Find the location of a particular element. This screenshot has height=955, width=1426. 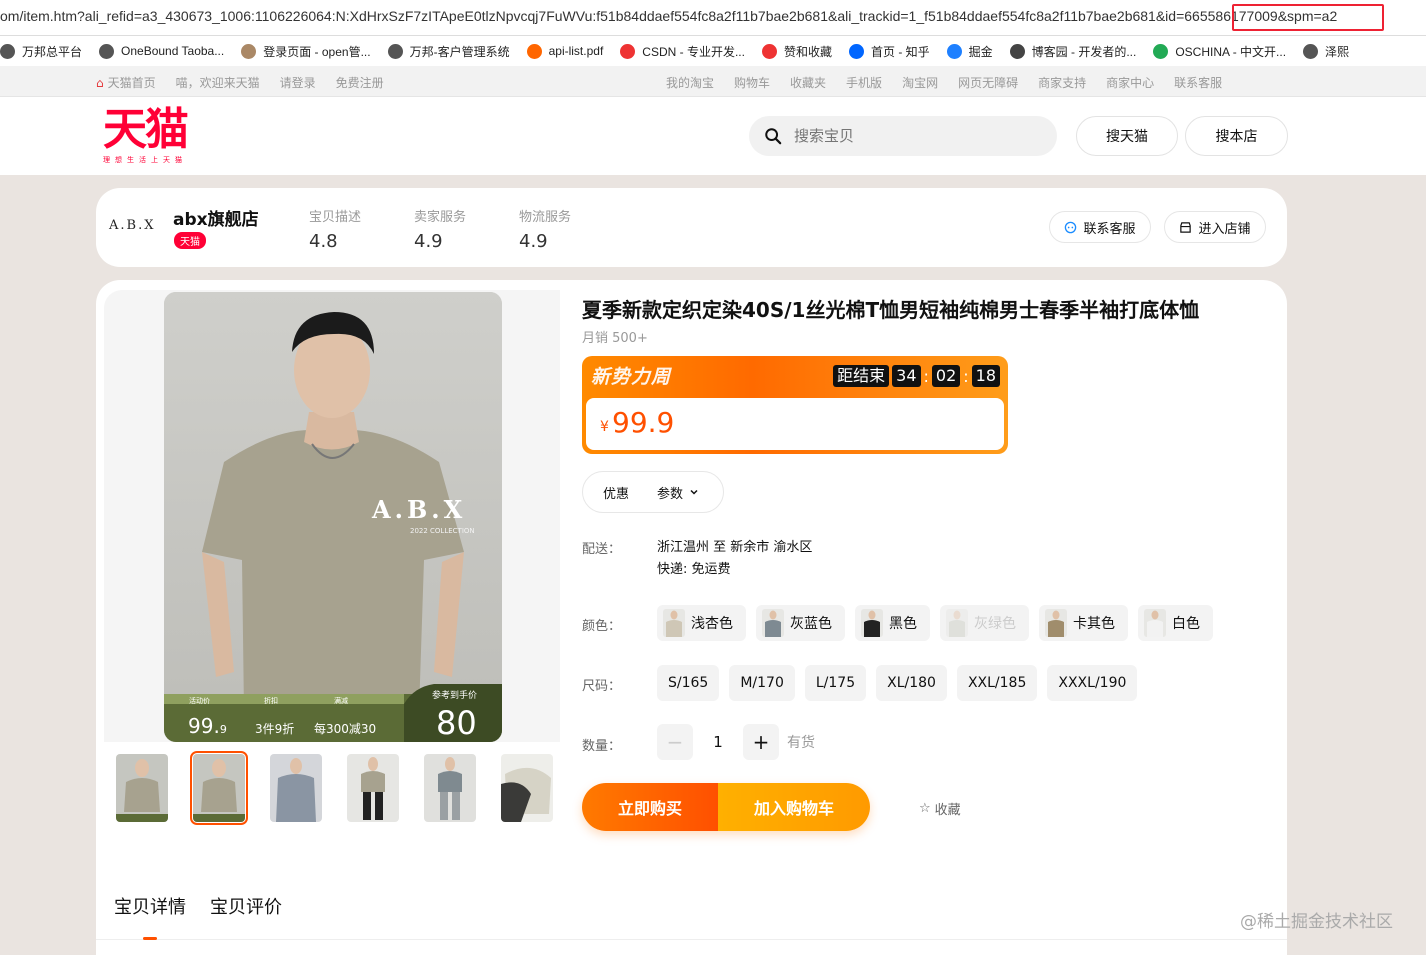

detail-tabs: 宝贝详情 宝贝评价 is located at coordinates (198, 906).